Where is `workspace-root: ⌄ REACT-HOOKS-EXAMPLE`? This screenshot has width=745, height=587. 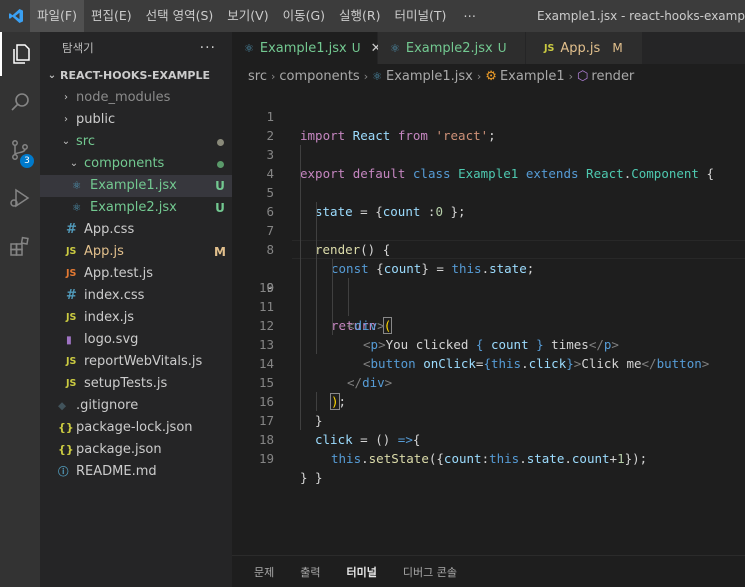 workspace-root: ⌄ REACT-HOOKS-EXAMPLE is located at coordinates (136, 76).